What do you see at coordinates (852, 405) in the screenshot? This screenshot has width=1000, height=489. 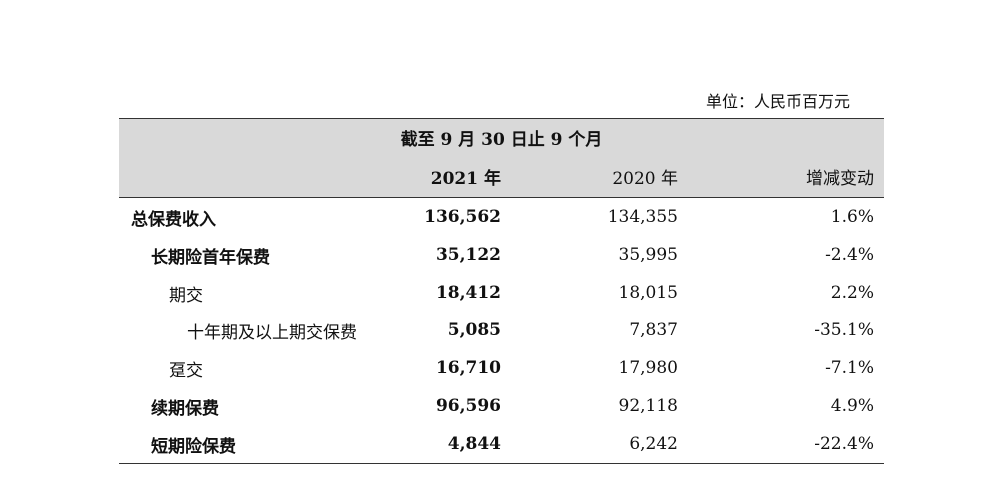 I see `value-change: 4.9%` at bounding box center [852, 405].